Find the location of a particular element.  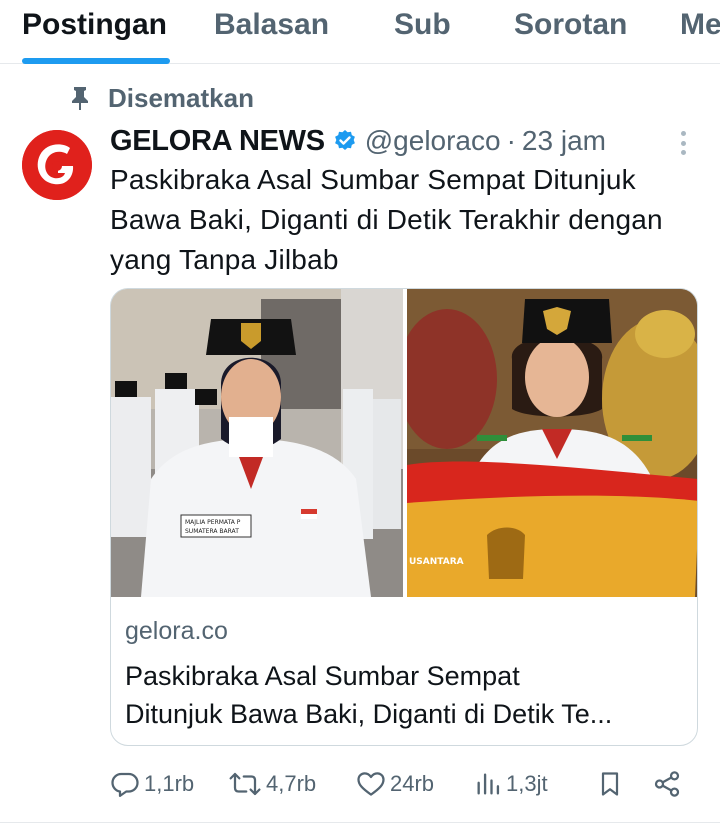

avatar is located at coordinates (57, 165).